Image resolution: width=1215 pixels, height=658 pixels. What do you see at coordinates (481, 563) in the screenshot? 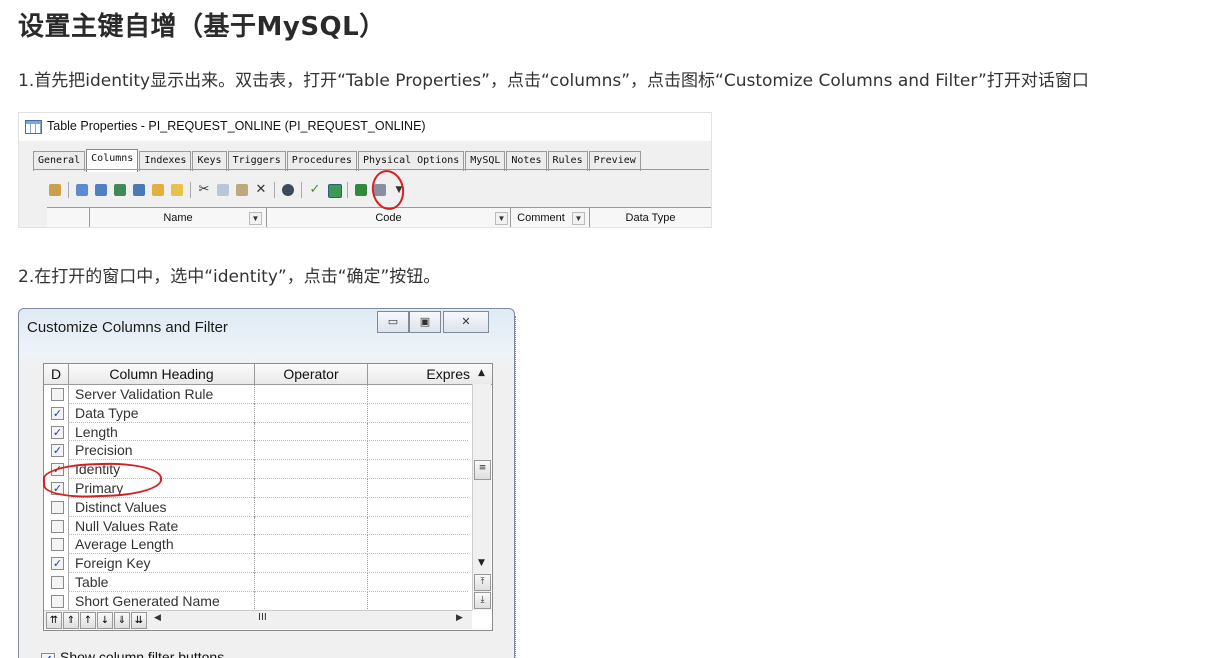
I see `scroll-down-icon: ▼` at bounding box center [481, 563].